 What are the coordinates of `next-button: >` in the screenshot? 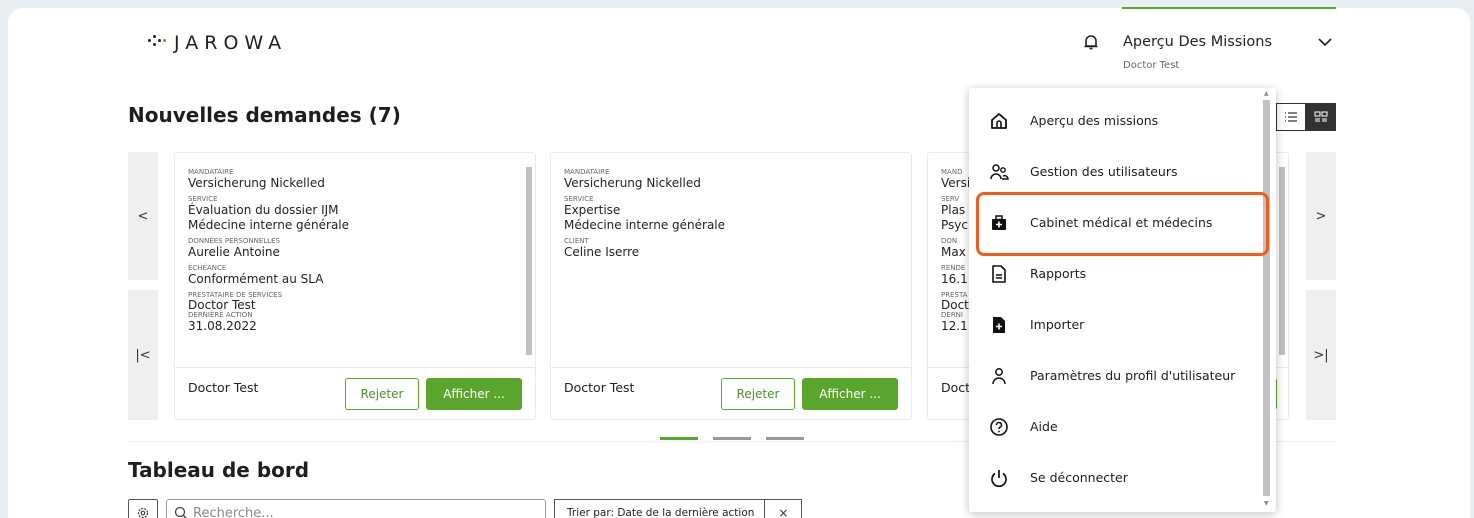 It's located at (1321, 216).